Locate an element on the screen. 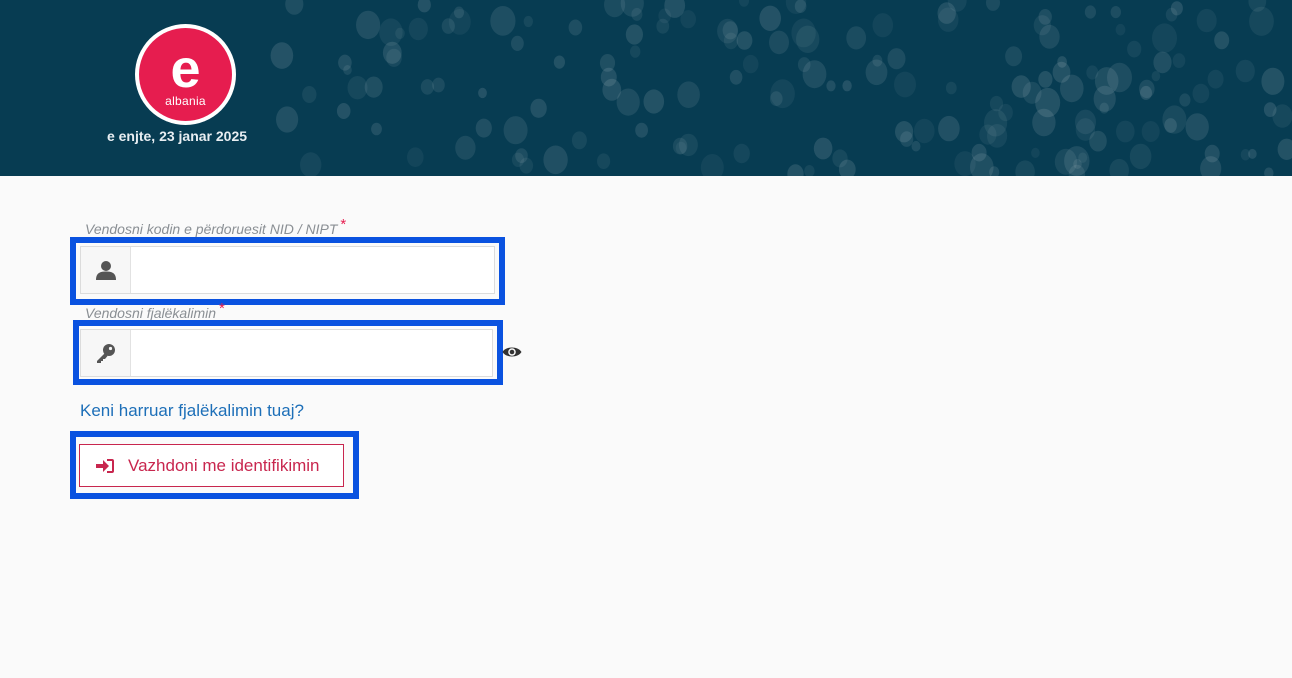  sign-in-icon is located at coordinates (105, 465).